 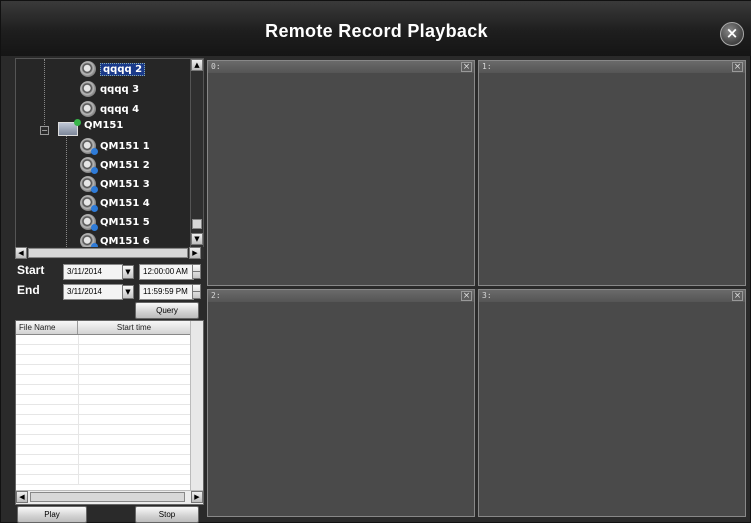 What do you see at coordinates (123, 69) in the screenshot?
I see `tree-item-label: qqqq 2` at bounding box center [123, 69].